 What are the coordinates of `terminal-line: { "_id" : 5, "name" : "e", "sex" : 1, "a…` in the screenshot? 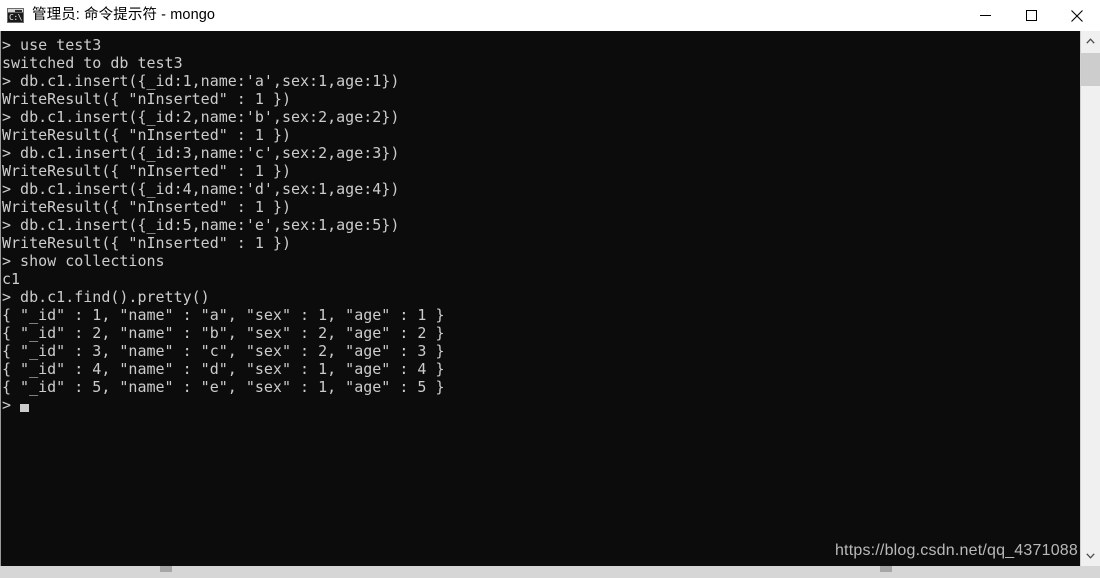 It's located at (223, 387).